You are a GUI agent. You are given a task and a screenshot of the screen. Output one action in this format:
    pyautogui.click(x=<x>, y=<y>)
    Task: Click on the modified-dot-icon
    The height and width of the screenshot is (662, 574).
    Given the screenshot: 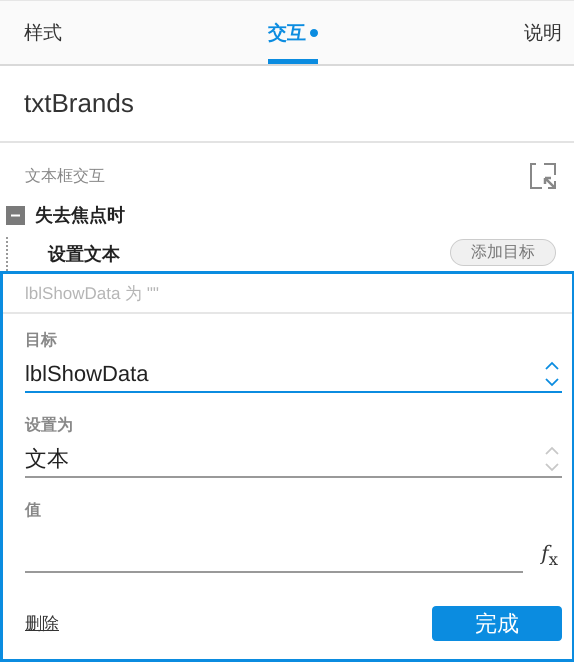 What is the action you would take?
    pyautogui.click(x=314, y=32)
    